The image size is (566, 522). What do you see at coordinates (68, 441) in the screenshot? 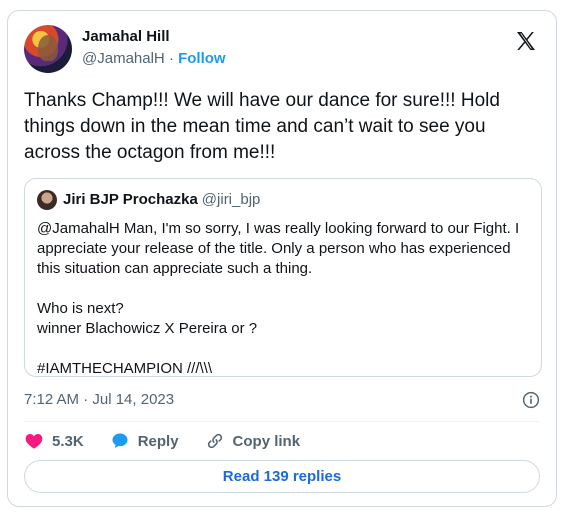
I see `like-count: 5.3K` at bounding box center [68, 441].